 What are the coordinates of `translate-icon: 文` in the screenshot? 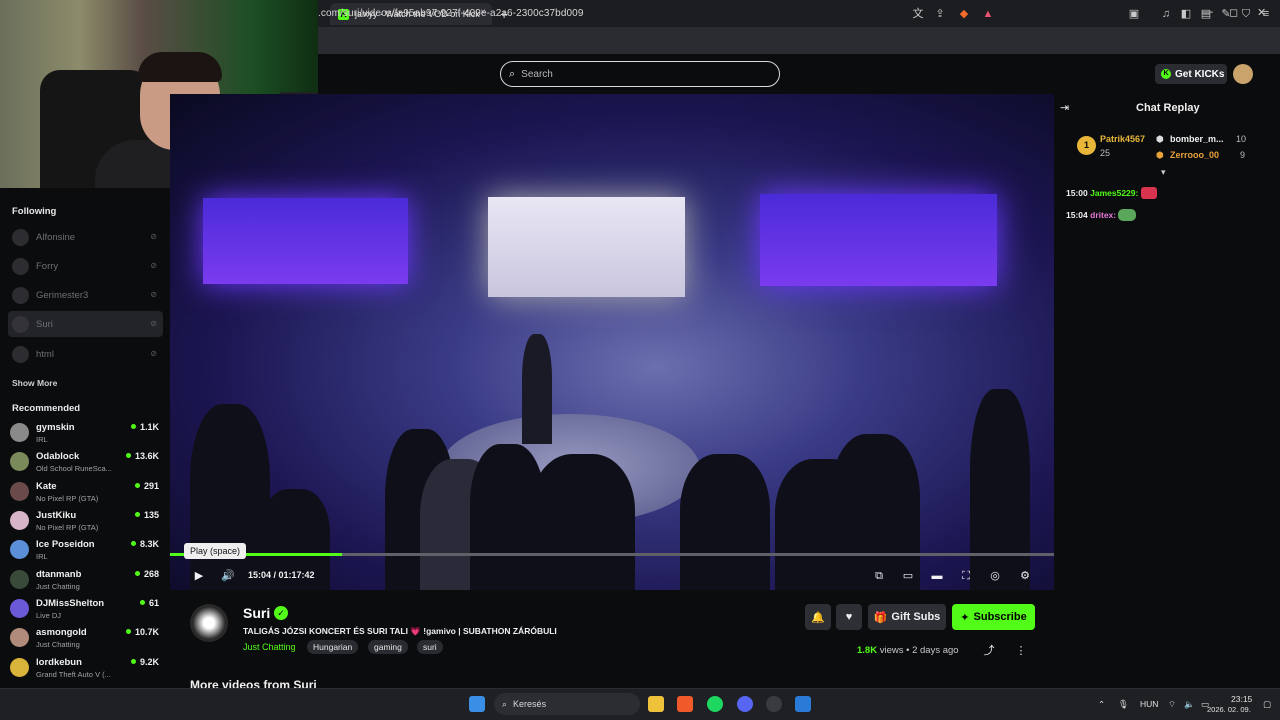 It's located at (918, 14).